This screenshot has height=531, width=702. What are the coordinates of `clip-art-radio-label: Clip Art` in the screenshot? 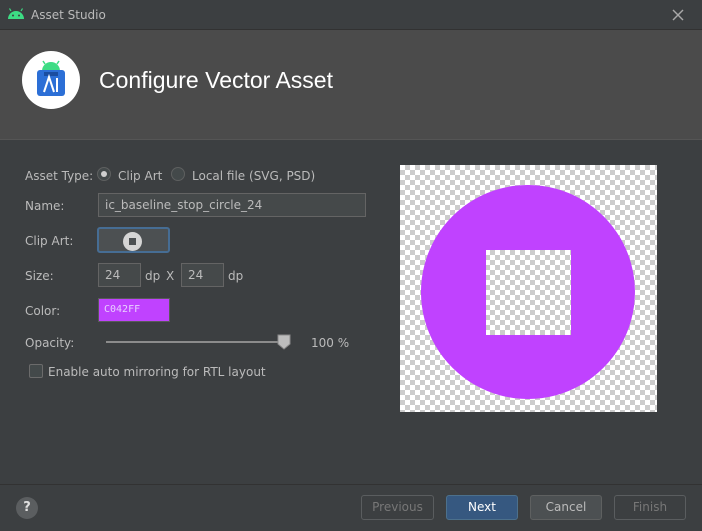 It's located at (140, 176).